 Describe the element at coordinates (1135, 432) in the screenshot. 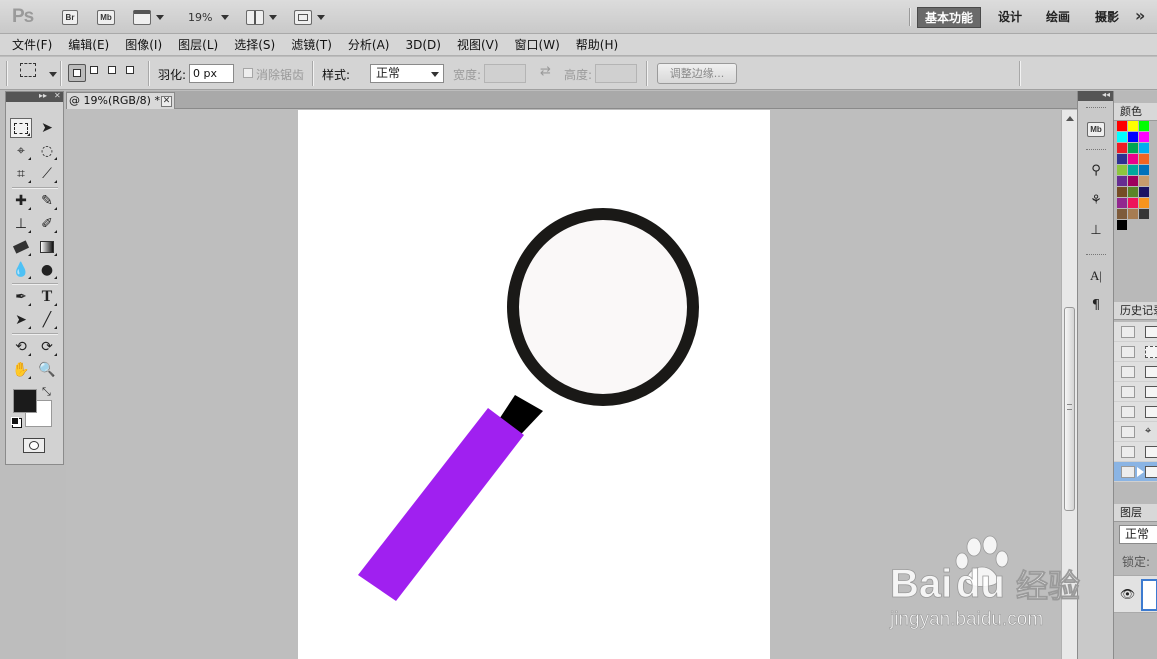

I see `list-item: ⌖` at that location.